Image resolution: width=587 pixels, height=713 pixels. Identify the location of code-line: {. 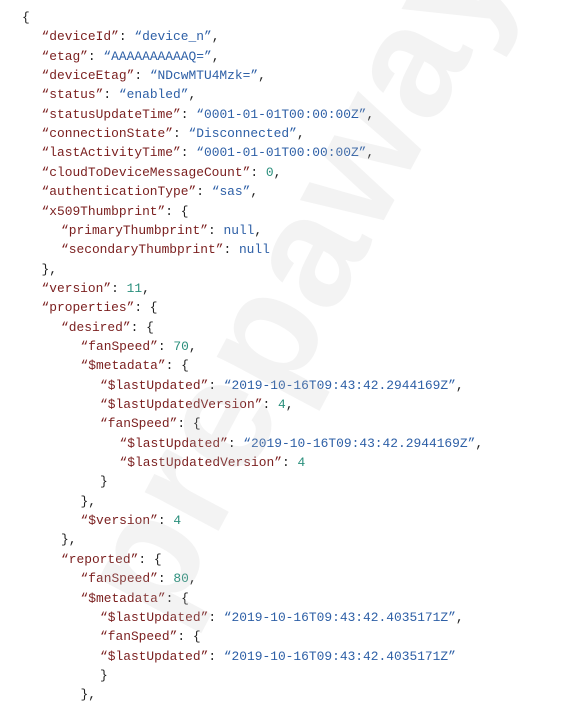
(26, 17).